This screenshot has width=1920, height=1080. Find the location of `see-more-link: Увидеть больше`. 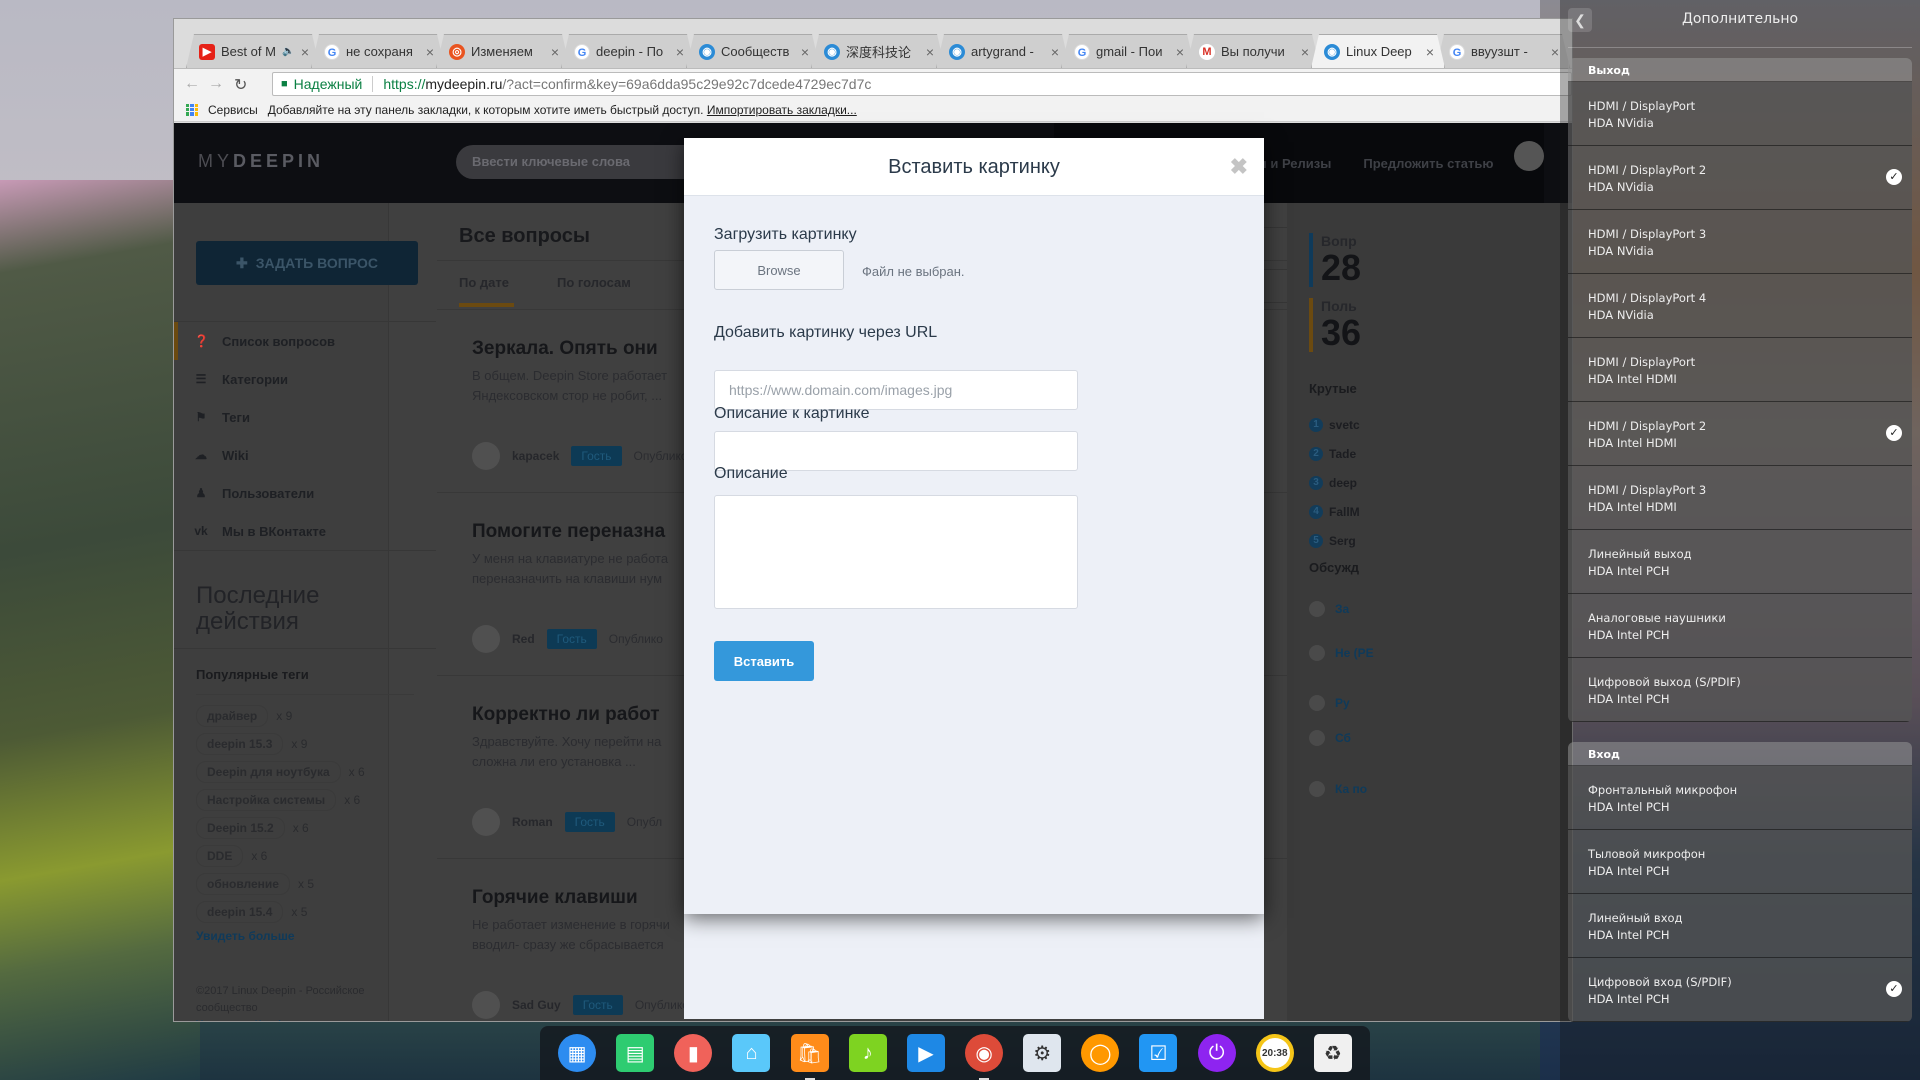

see-more-link: Увидеть больше is located at coordinates (305, 936).